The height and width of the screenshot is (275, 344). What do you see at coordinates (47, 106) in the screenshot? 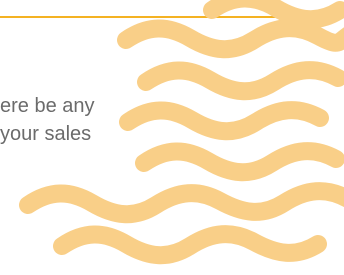
I see `body-text-line: ere be any` at bounding box center [47, 106].